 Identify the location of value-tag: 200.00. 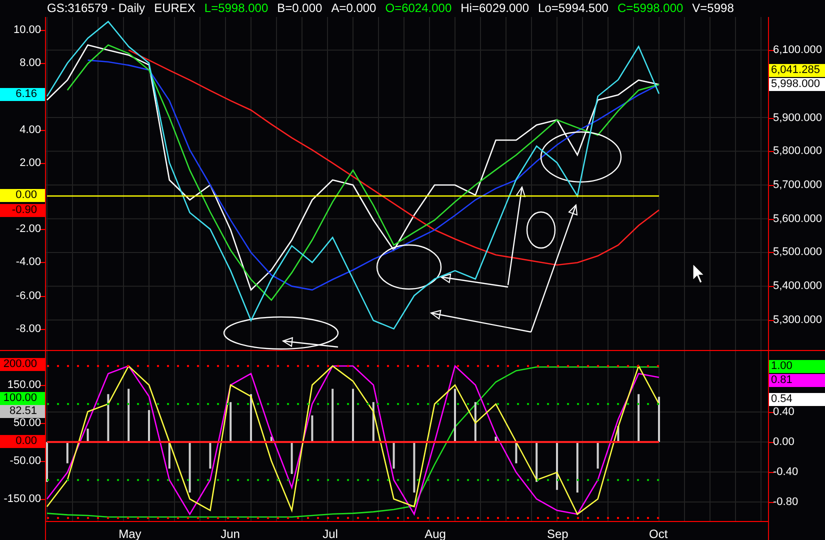
(22, 364).